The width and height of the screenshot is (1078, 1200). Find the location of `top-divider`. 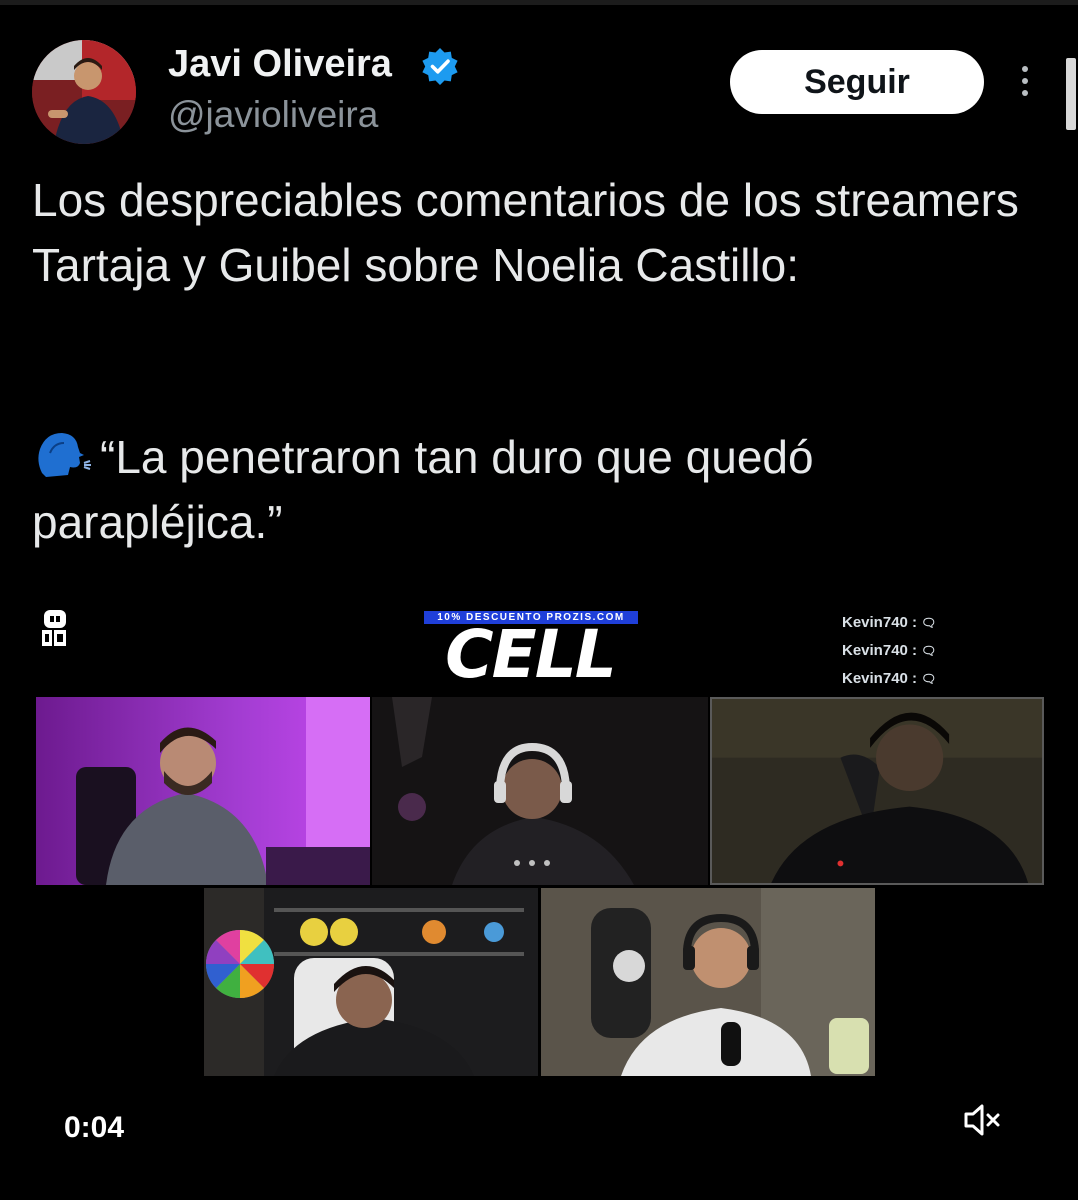

top-divider is located at coordinates (539, 2).